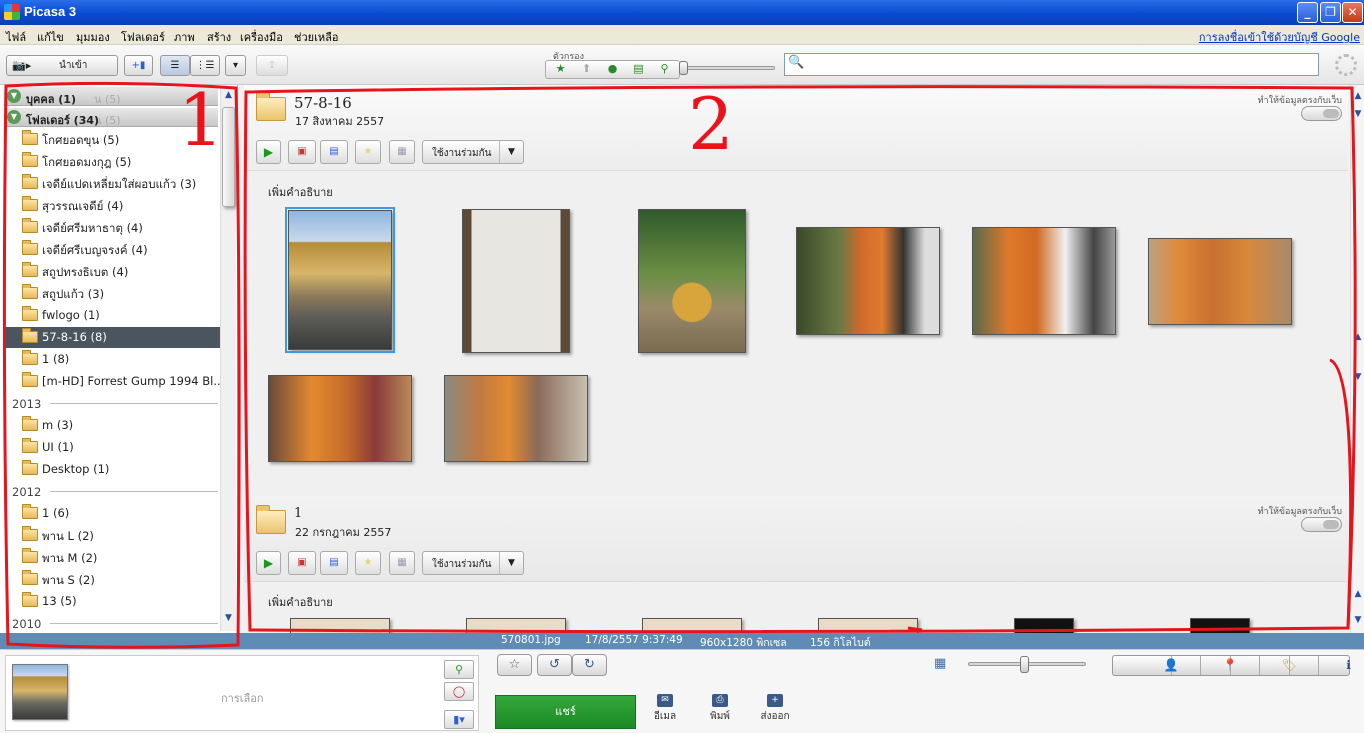 Image resolution: width=1364 pixels, height=733 pixels. Describe the element at coordinates (219, 37) in the screenshot. I see `menu-create: สร้าง` at that location.